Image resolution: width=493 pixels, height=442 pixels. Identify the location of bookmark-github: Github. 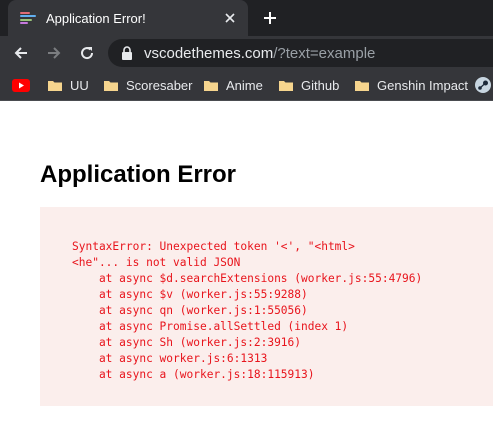
(309, 85).